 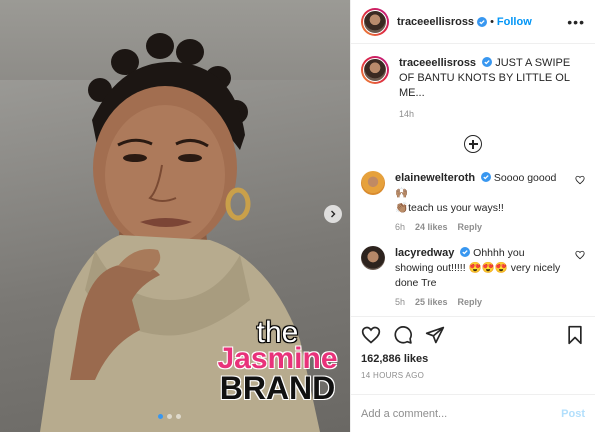 I want to click on more-options-icon: •••, so click(x=576, y=22).